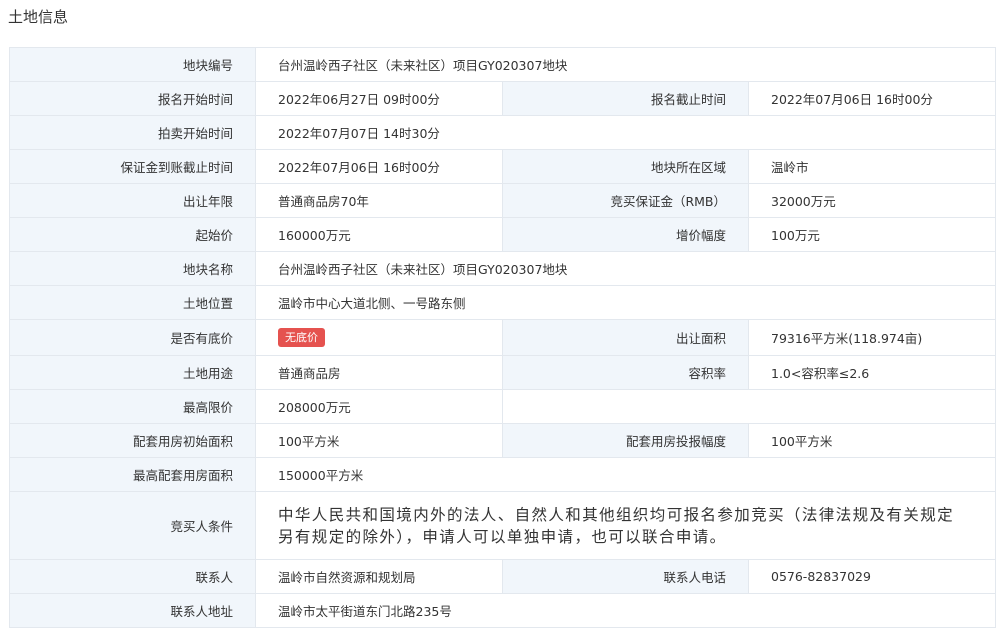  What do you see at coordinates (132, 440) in the screenshot?
I see `supporting-initial-label: 配套用房初始面积` at bounding box center [132, 440].